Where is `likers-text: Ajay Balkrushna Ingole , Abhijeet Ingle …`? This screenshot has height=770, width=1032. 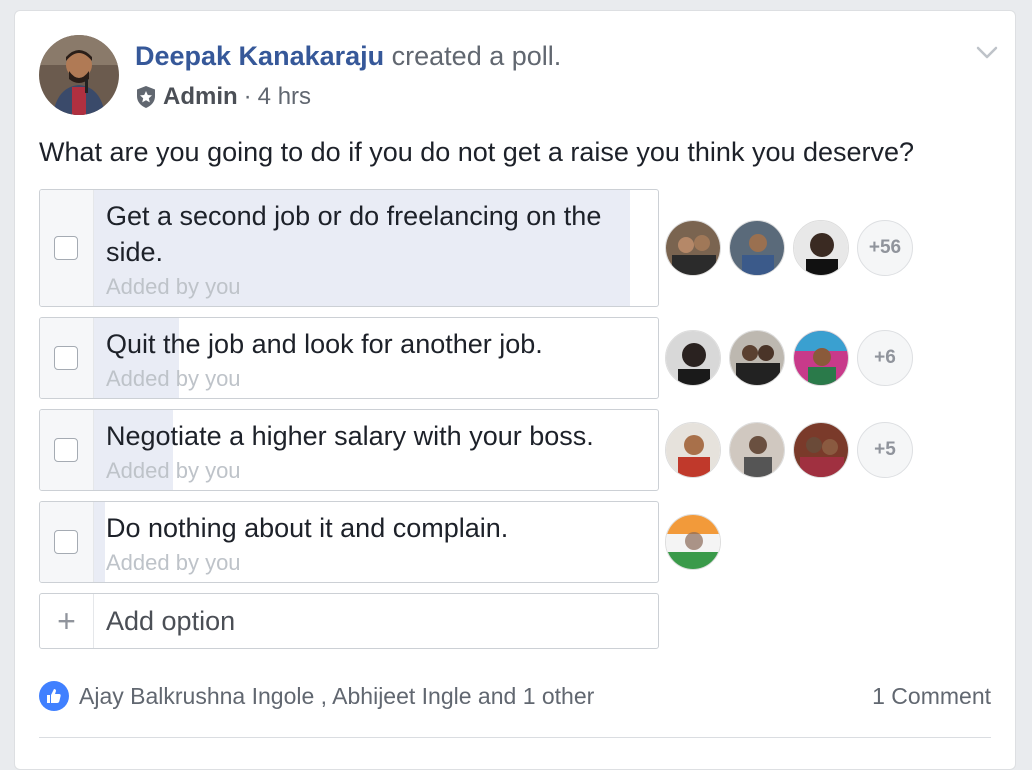 likers-text: Ajay Balkrushna Ingole , Abhijeet Ingle … is located at coordinates (337, 695).